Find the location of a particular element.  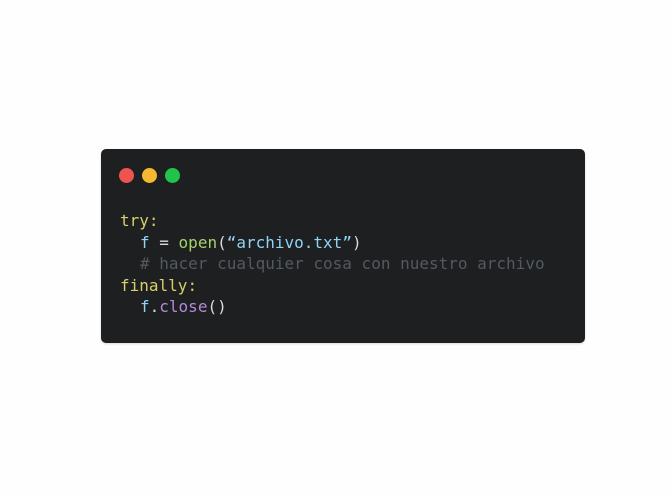

minimize-dot-icon is located at coordinates (149, 175).